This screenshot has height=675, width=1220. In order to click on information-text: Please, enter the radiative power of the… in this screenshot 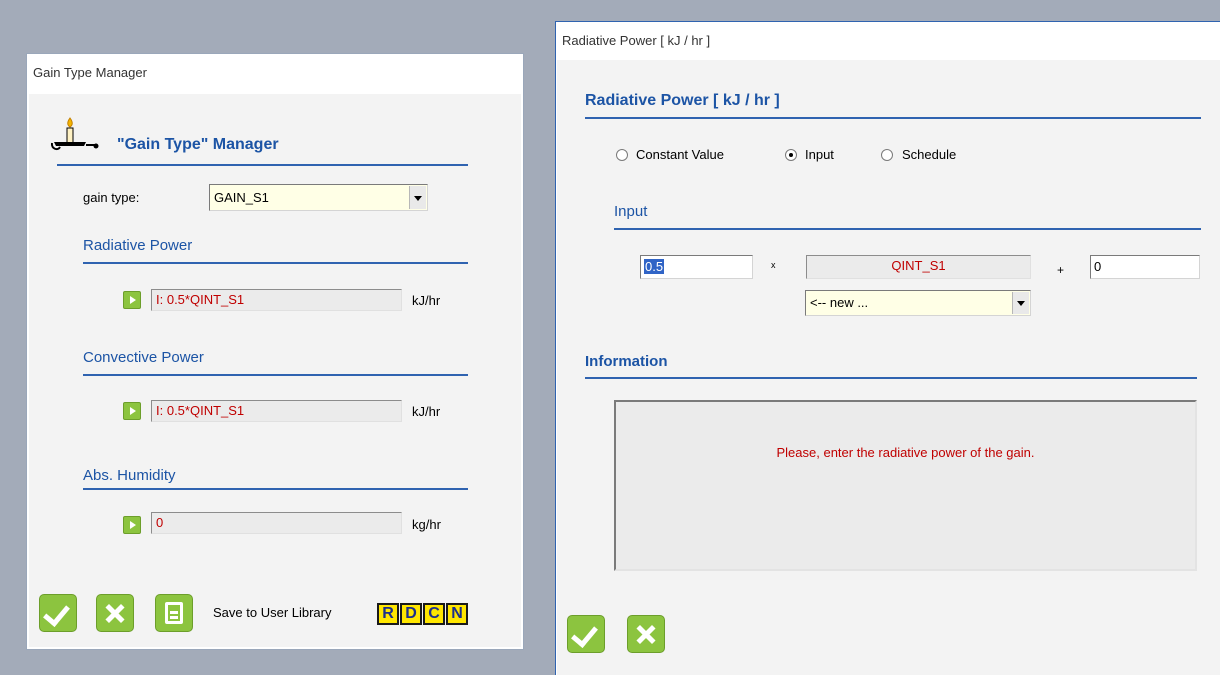, I will do `click(905, 452)`.